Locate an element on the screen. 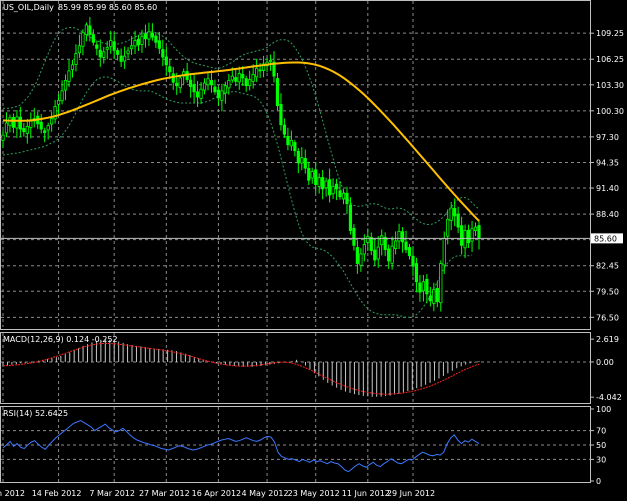 Image resolution: width=627 pixels, height=501 pixels. time-tick-label: 27 Mar 2012 is located at coordinates (164, 493).